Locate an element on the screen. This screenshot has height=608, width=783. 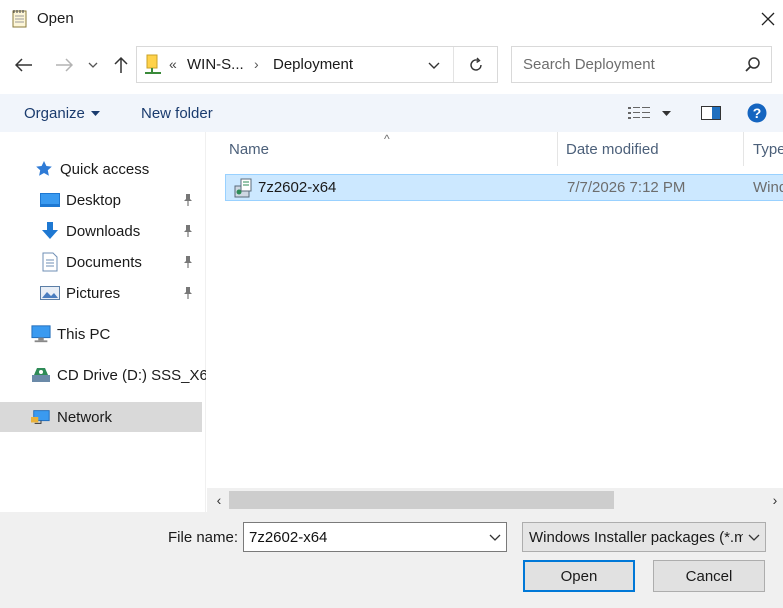
arrow-left-icon is located at coordinates (23, 65).